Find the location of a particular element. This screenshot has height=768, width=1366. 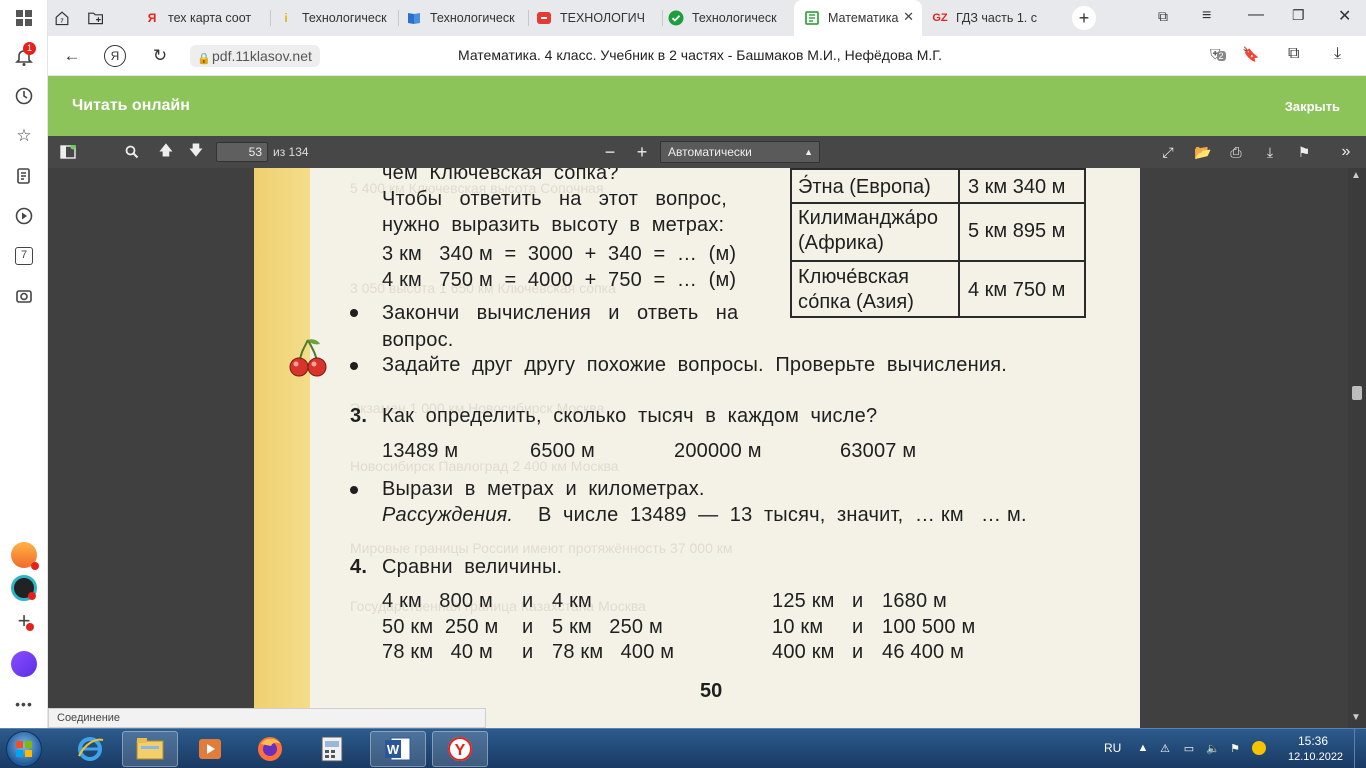

media-player-icon is located at coordinates (210, 749).